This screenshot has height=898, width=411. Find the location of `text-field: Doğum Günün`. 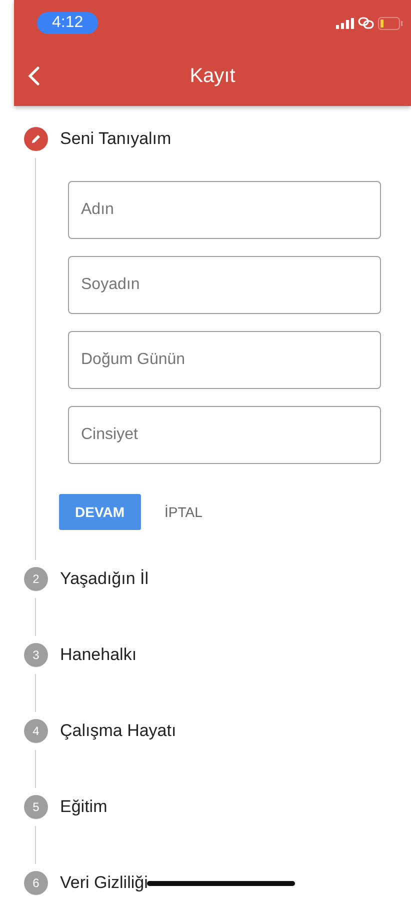

text-field: Doğum Günün is located at coordinates (224, 360).